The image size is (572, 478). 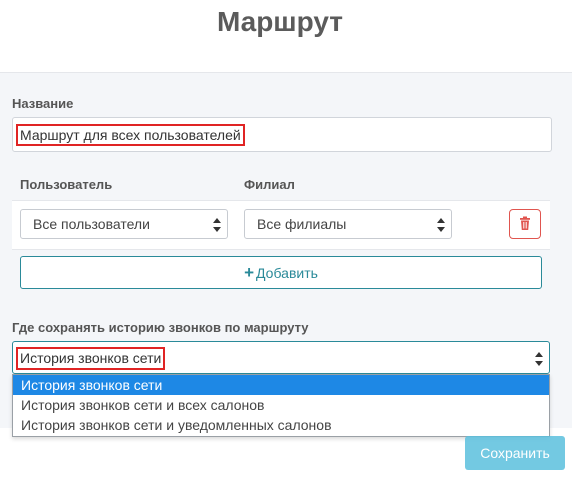 I want to click on user-column-label: Пользователь, so click(x=66, y=184).